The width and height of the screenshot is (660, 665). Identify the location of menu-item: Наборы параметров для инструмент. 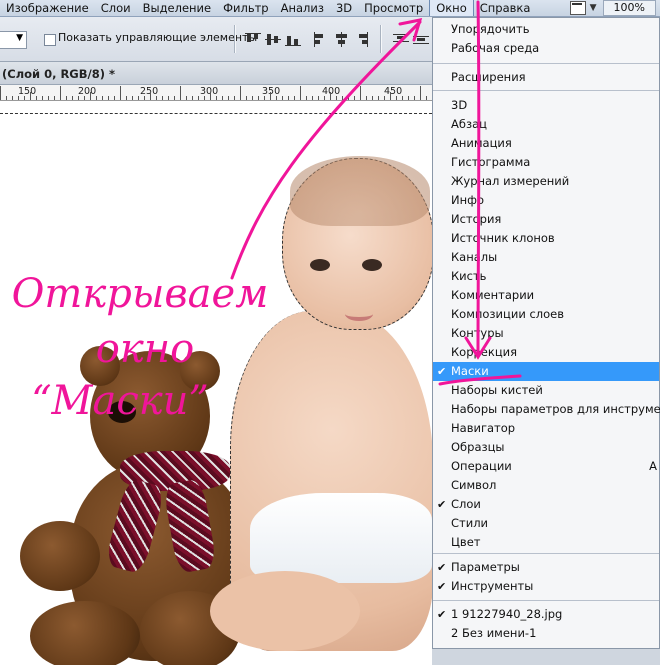
(546, 409).